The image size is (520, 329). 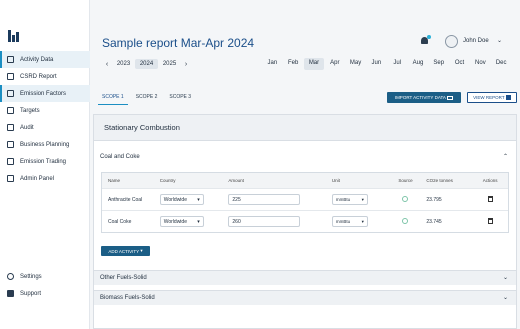 I want to click on chevron-up-icon: ⌃, so click(x=505, y=156).